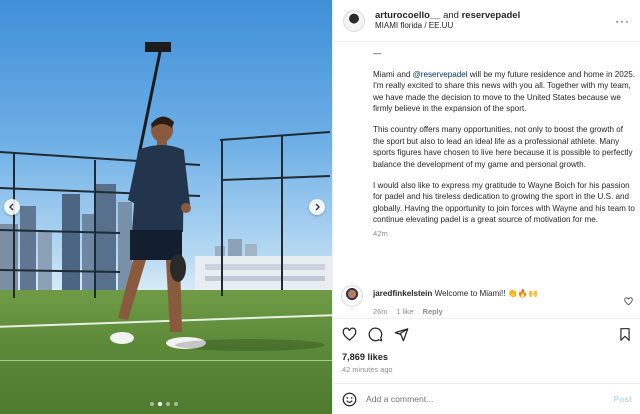 This screenshot has height=414, width=640. I want to click on comment-button, so click(375, 334).